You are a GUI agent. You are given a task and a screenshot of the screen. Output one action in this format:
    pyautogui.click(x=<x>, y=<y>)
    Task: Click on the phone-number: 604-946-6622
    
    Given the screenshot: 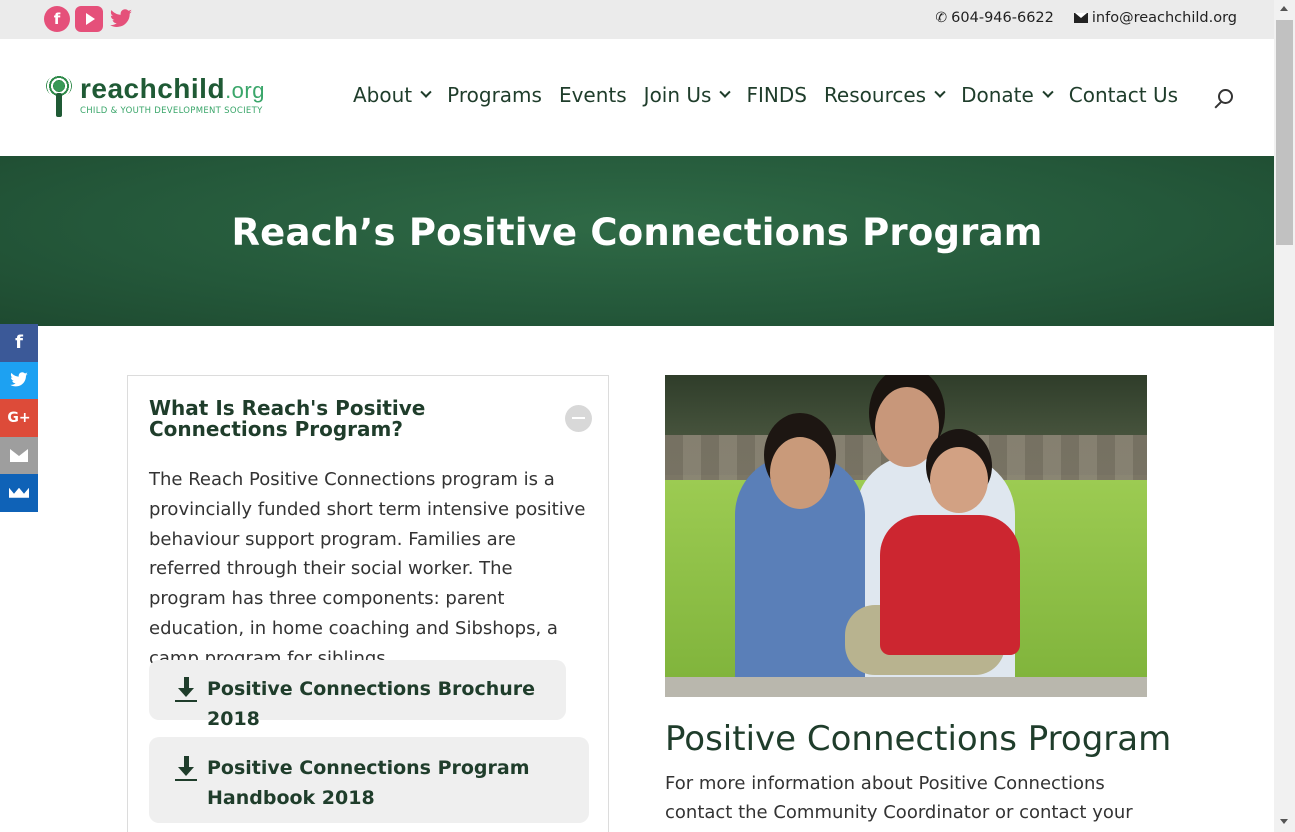 What is the action you would take?
    pyautogui.click(x=1002, y=18)
    